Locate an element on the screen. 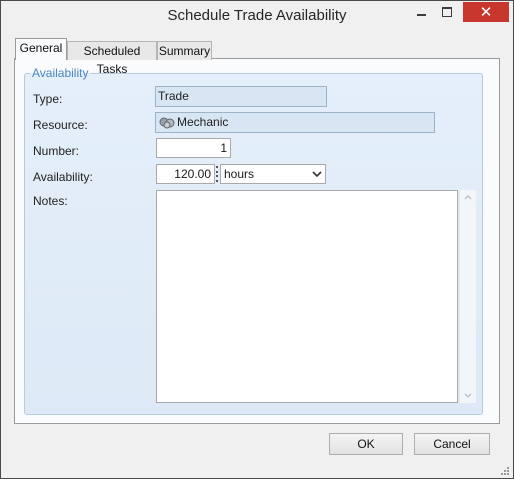 Image resolution: width=514 pixels, height=479 pixels. unit-select-value: hours is located at coordinates (239, 174).